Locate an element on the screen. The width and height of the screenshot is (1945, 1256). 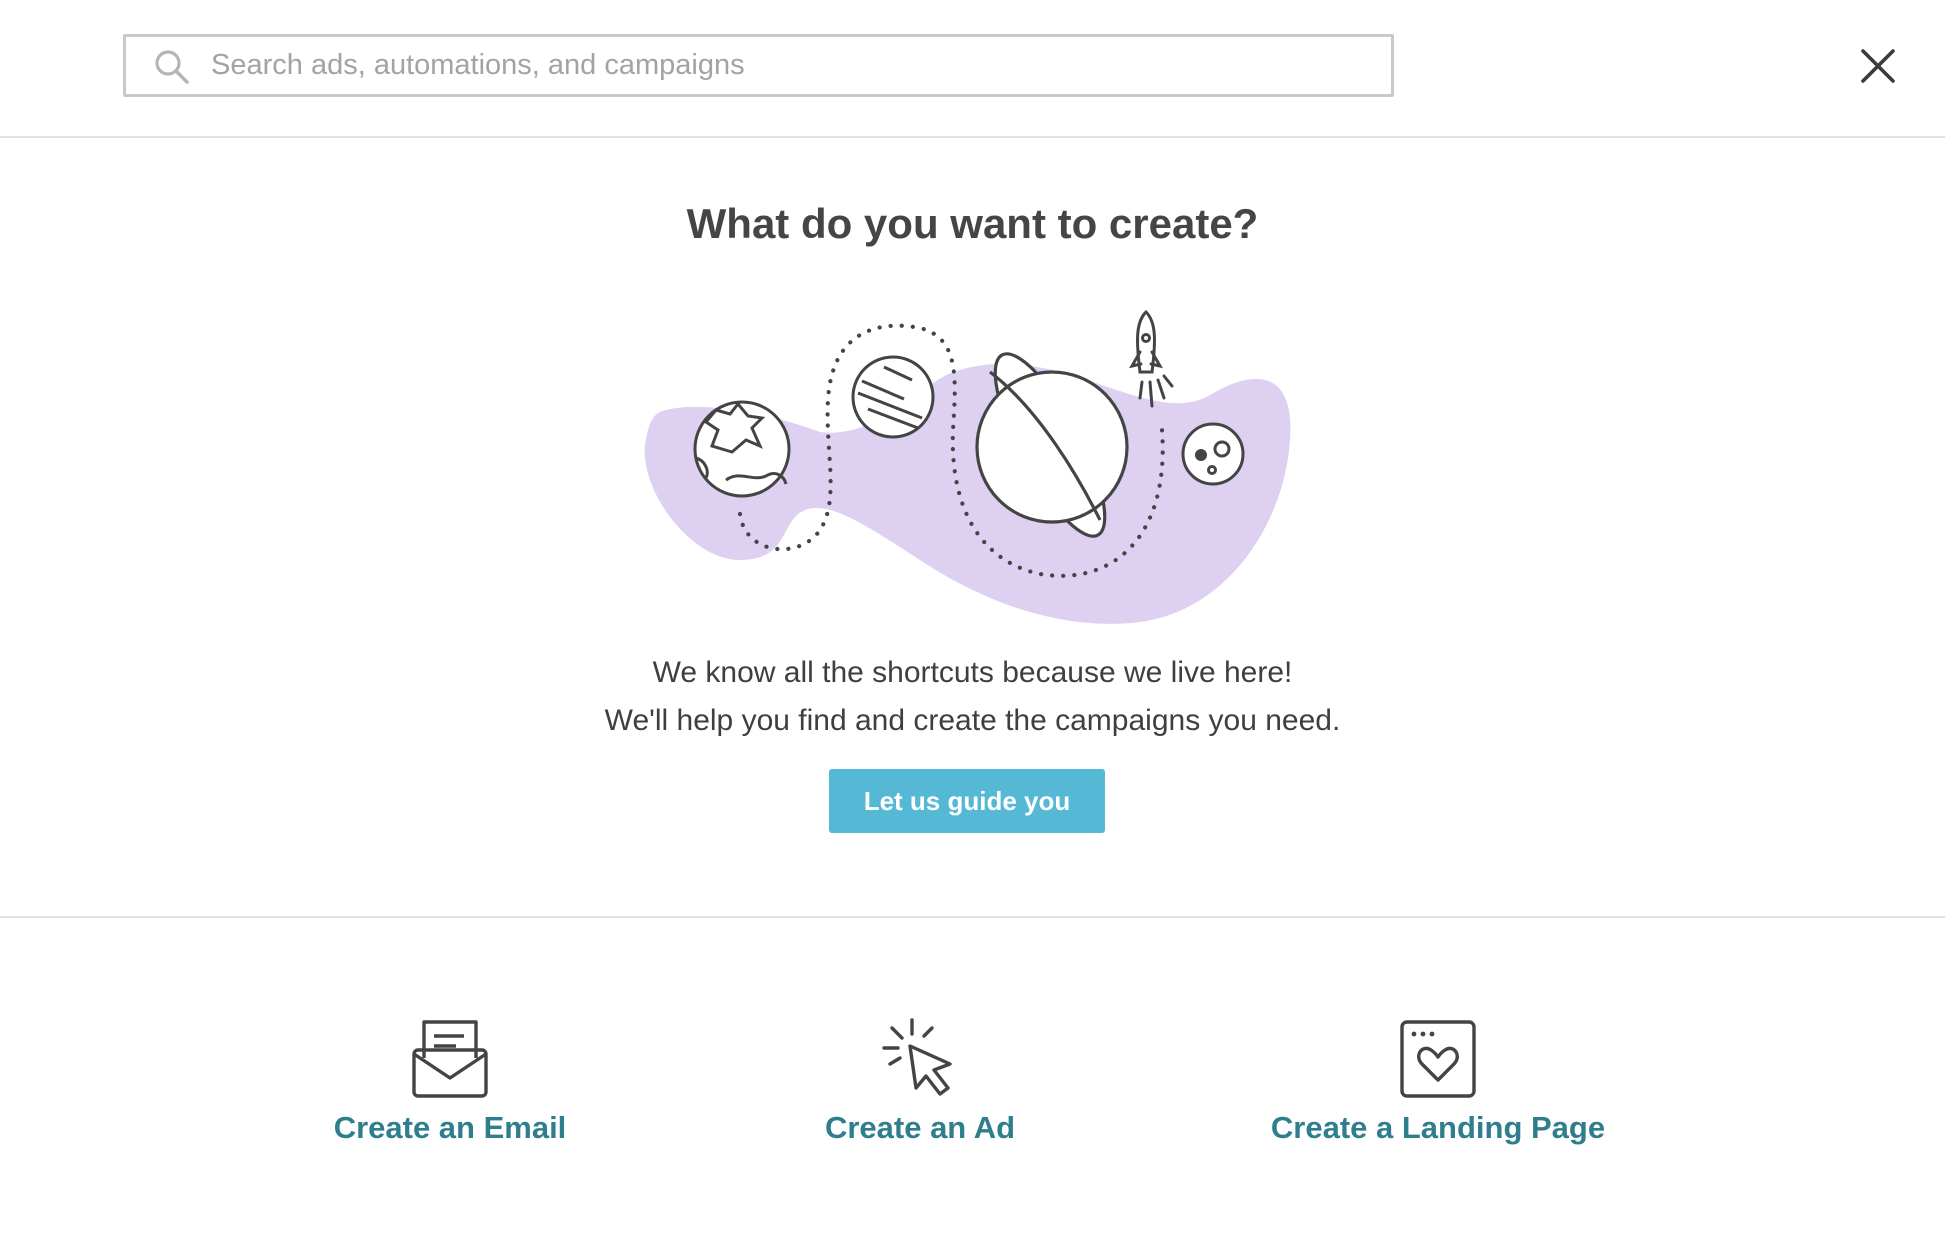
search-box is located at coordinates (758, 65).